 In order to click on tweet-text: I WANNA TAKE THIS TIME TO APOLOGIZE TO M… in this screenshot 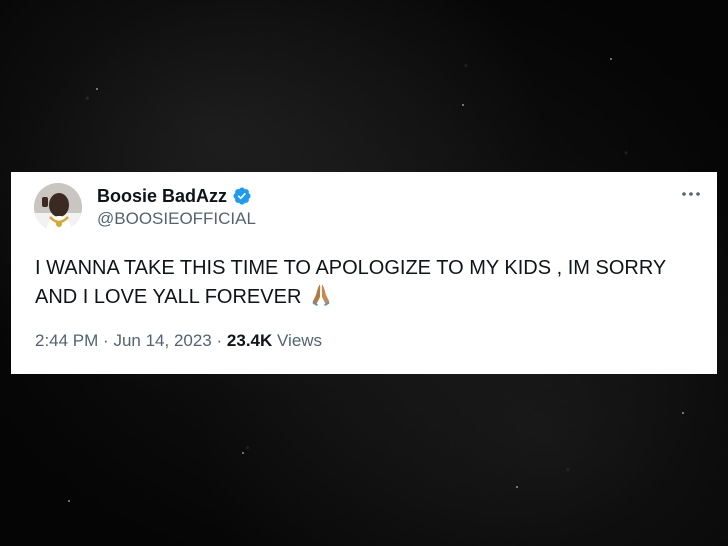, I will do `click(350, 282)`.